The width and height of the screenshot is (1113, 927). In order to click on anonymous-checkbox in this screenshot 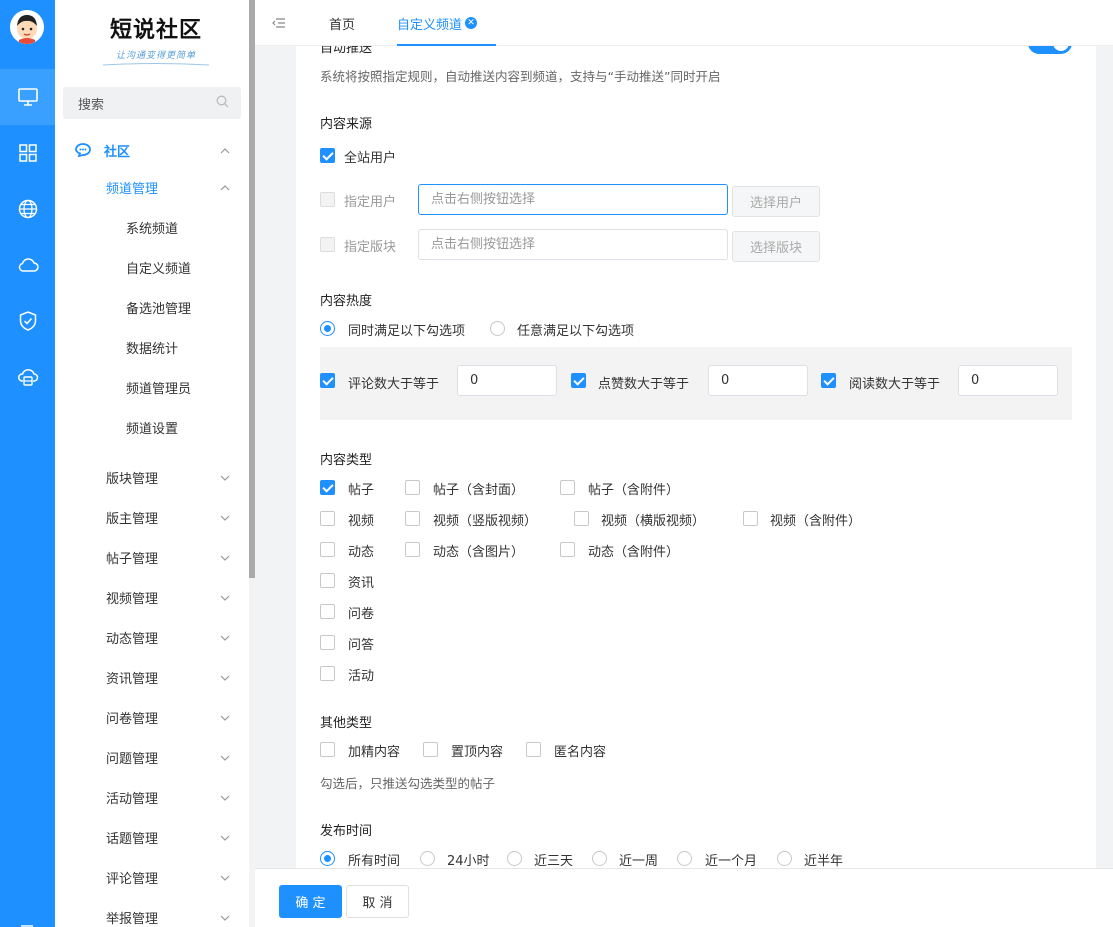, I will do `click(533, 749)`.